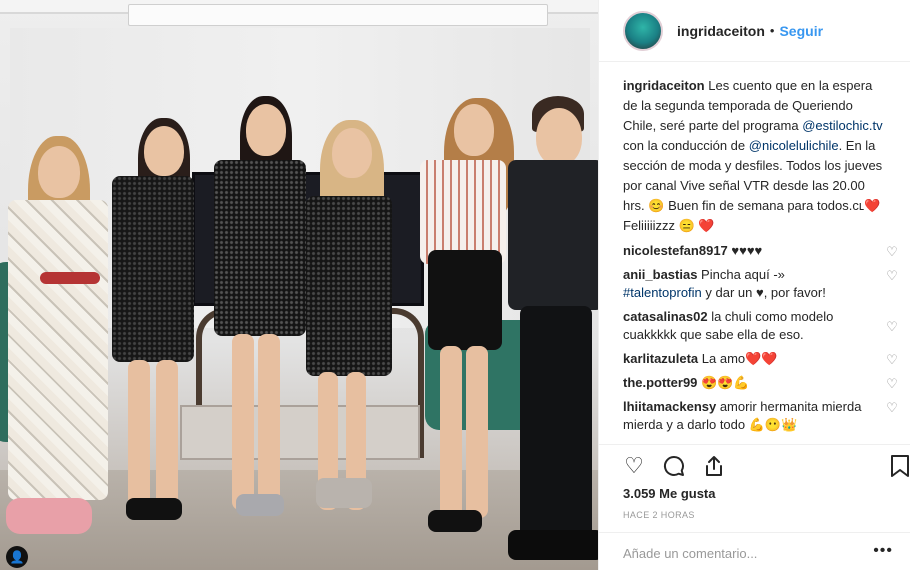  I want to click on post-timestamp: HACE 2 HORAS, so click(659, 515).